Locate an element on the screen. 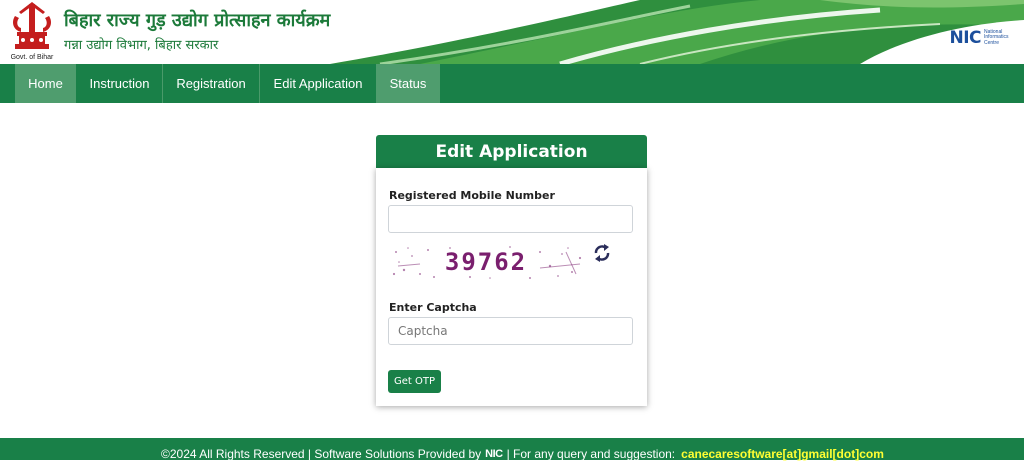 The image size is (1024, 461). footer-contact-email: canecaresoftware[at]gmail[dot]com is located at coordinates (782, 454).